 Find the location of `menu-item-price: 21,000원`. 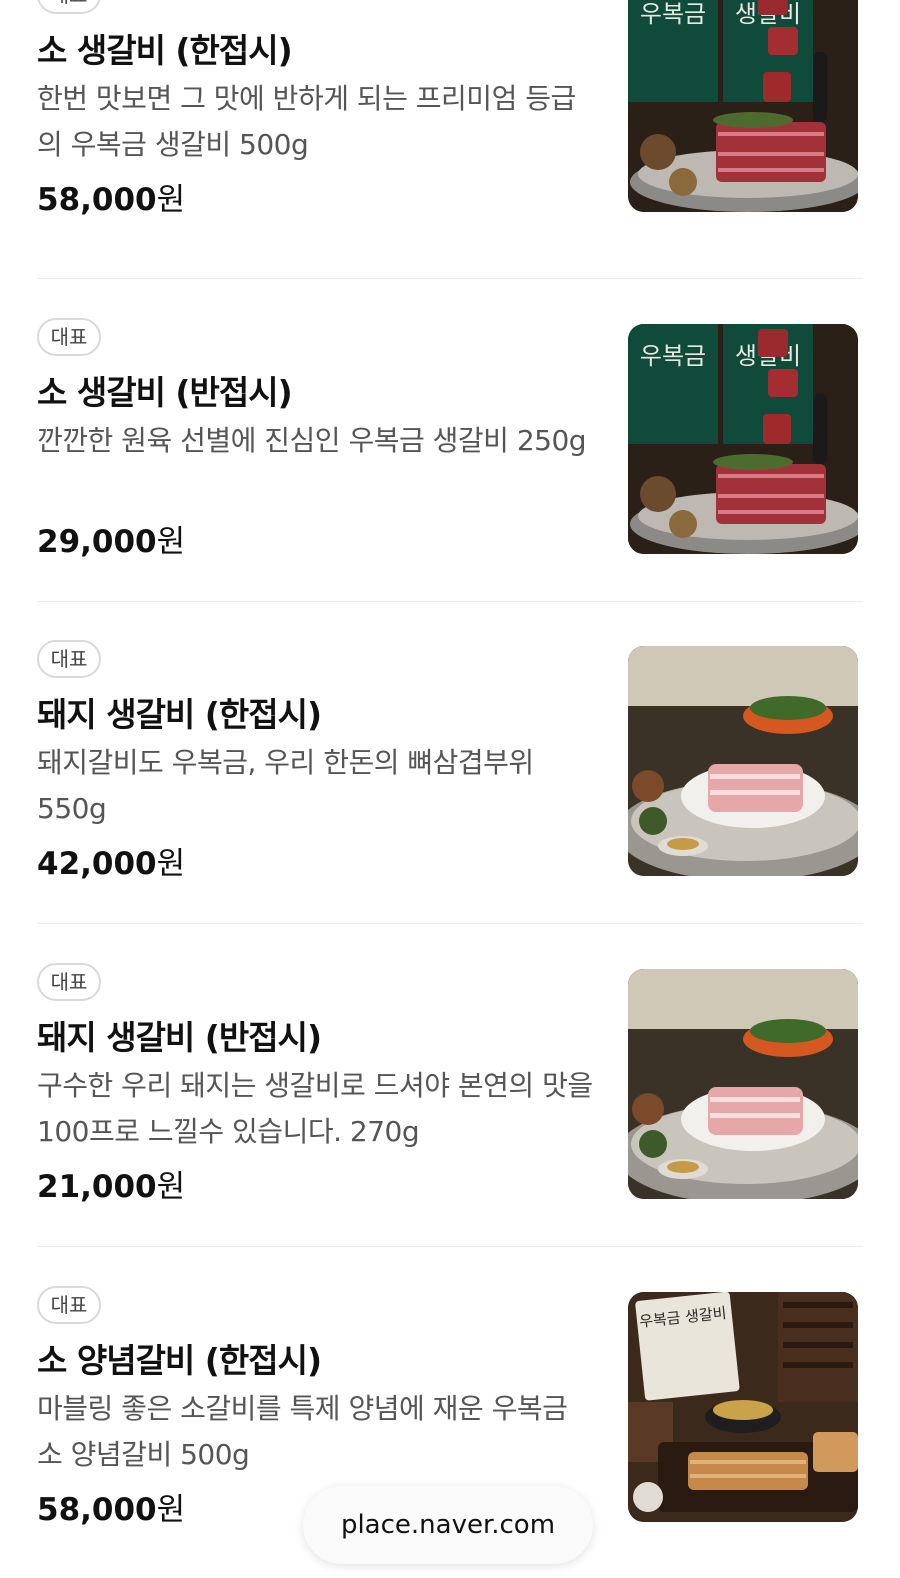

menu-item-price: 21,000원 is located at coordinates (111, 1183).